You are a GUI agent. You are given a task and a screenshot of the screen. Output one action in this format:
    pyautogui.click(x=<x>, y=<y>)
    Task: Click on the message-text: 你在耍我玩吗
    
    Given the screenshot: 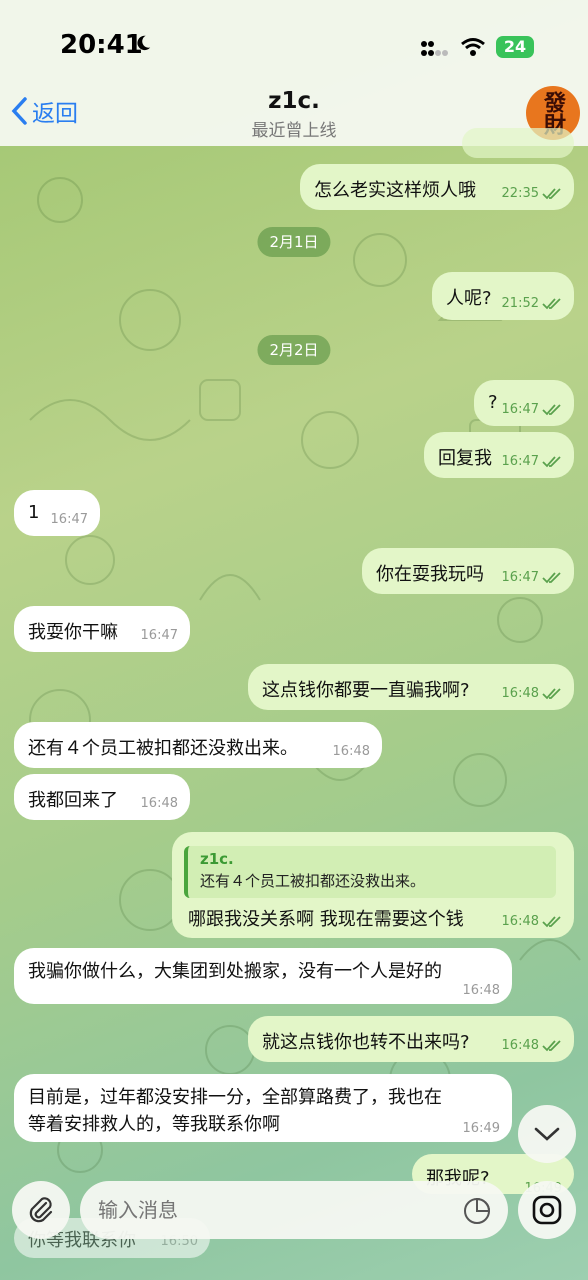 What is the action you would take?
    pyautogui.click(x=430, y=574)
    